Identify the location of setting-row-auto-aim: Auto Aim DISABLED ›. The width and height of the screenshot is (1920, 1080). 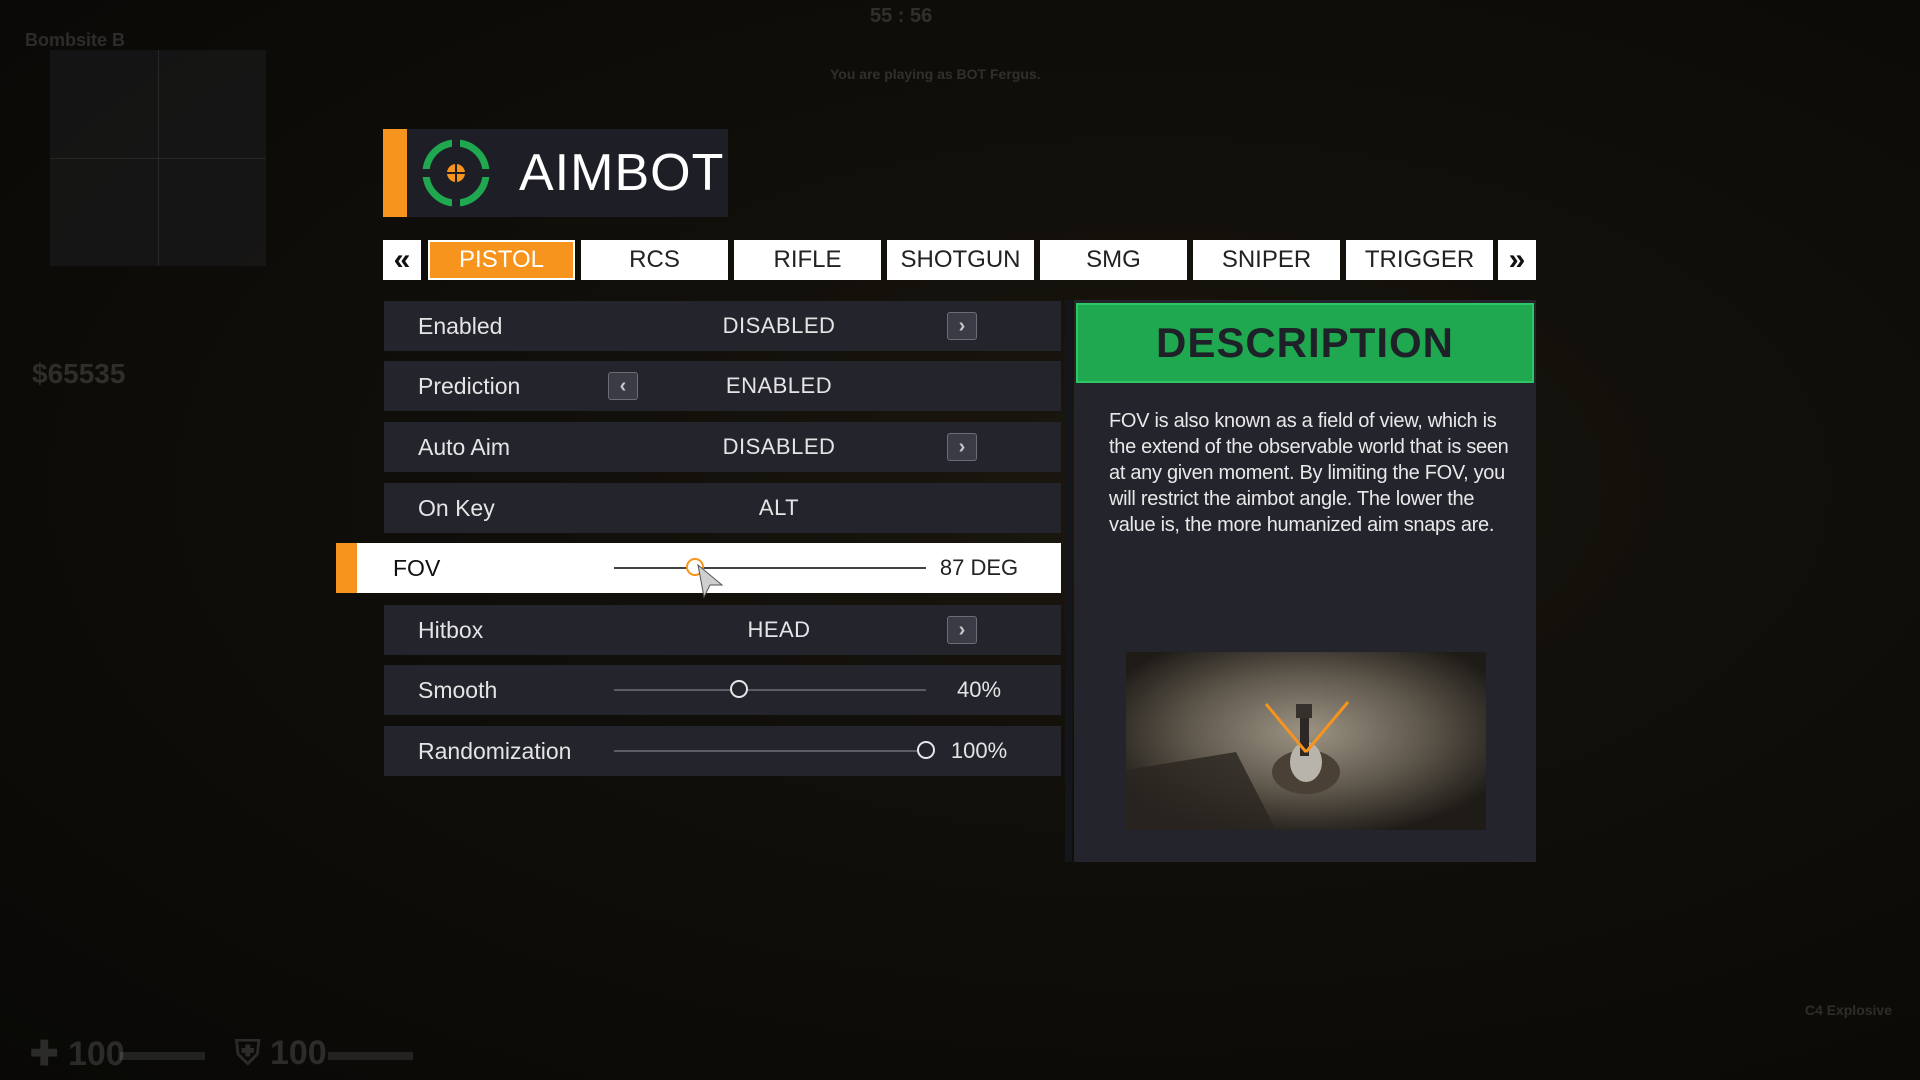
(722, 447).